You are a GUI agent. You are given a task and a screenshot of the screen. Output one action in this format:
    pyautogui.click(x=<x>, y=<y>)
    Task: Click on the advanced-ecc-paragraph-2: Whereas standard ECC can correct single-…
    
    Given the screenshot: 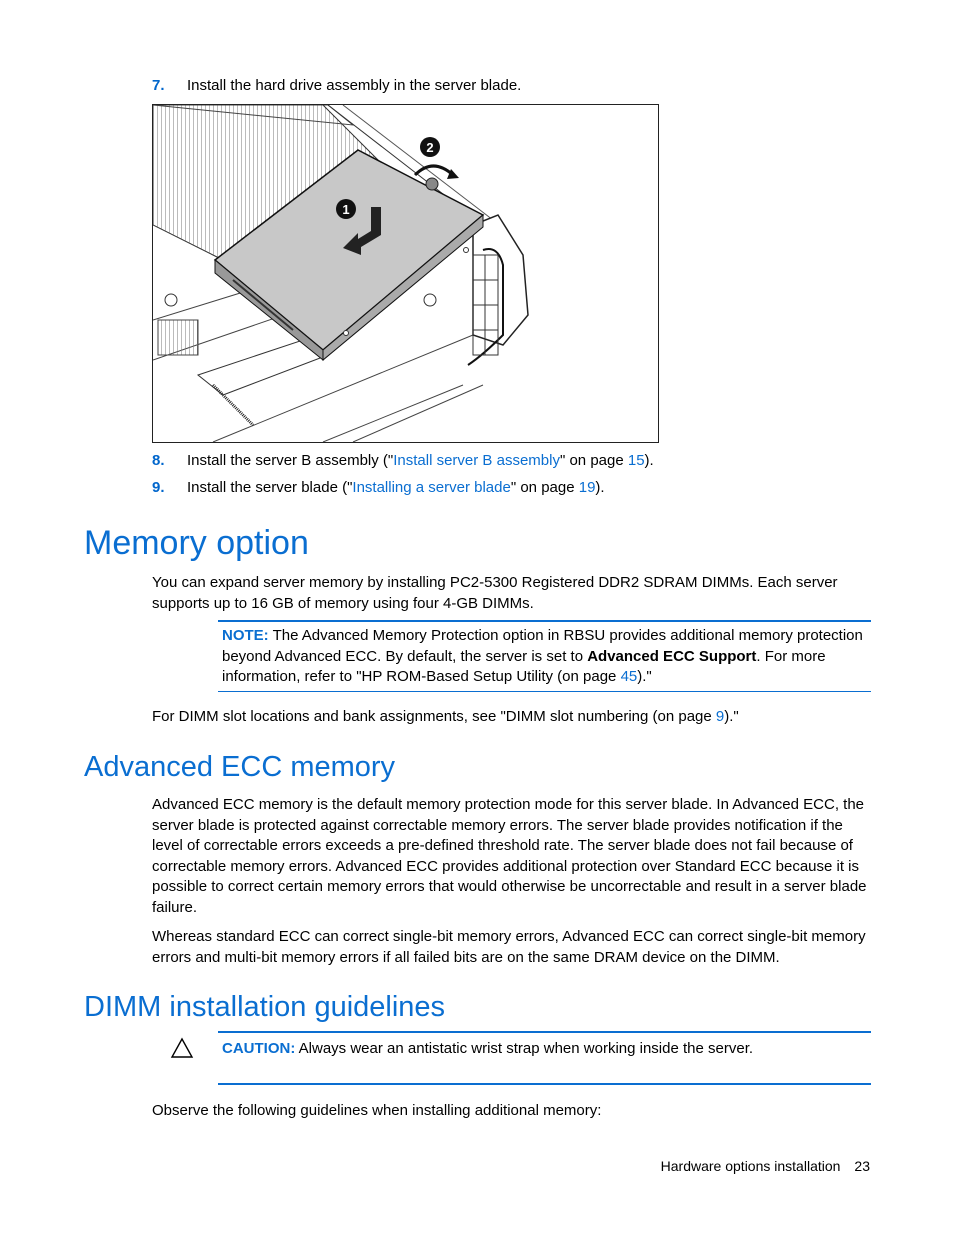 What is the action you would take?
    pyautogui.click(x=509, y=947)
    